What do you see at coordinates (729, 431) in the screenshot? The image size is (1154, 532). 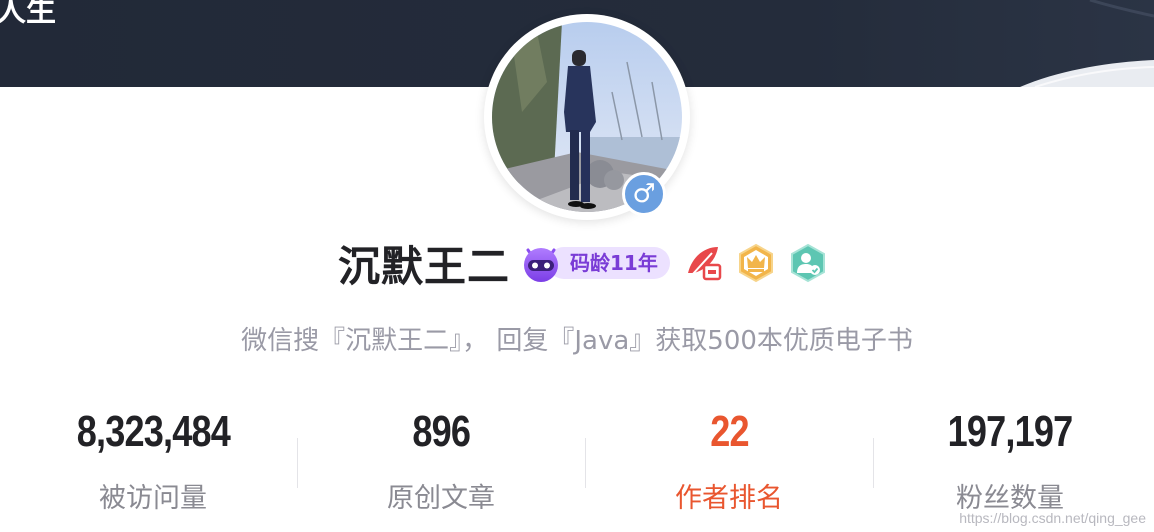 I see `stat-value: 22` at bounding box center [729, 431].